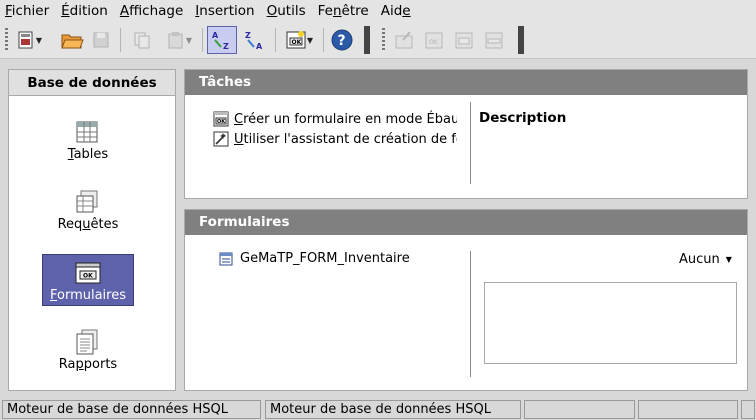  I want to click on open-button, so click(72, 40).